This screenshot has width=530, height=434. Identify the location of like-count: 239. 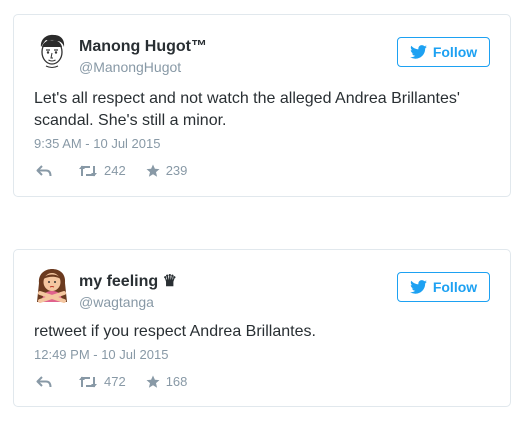
(176, 170).